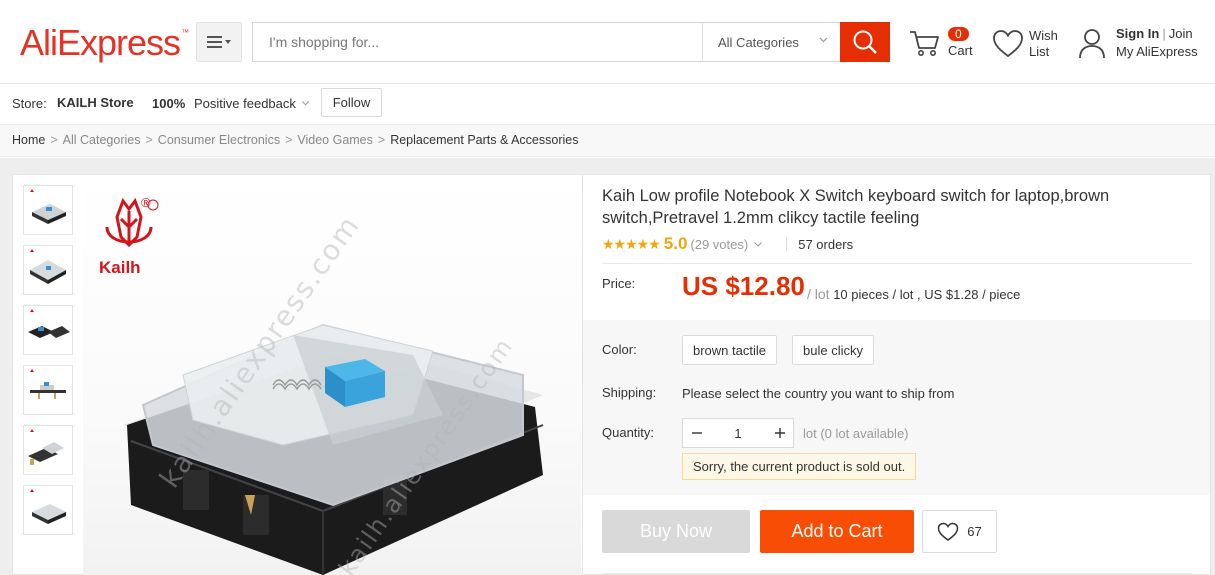 This screenshot has height=575, width=1215. I want to click on hamburger-menu-icon, so click(219, 42).